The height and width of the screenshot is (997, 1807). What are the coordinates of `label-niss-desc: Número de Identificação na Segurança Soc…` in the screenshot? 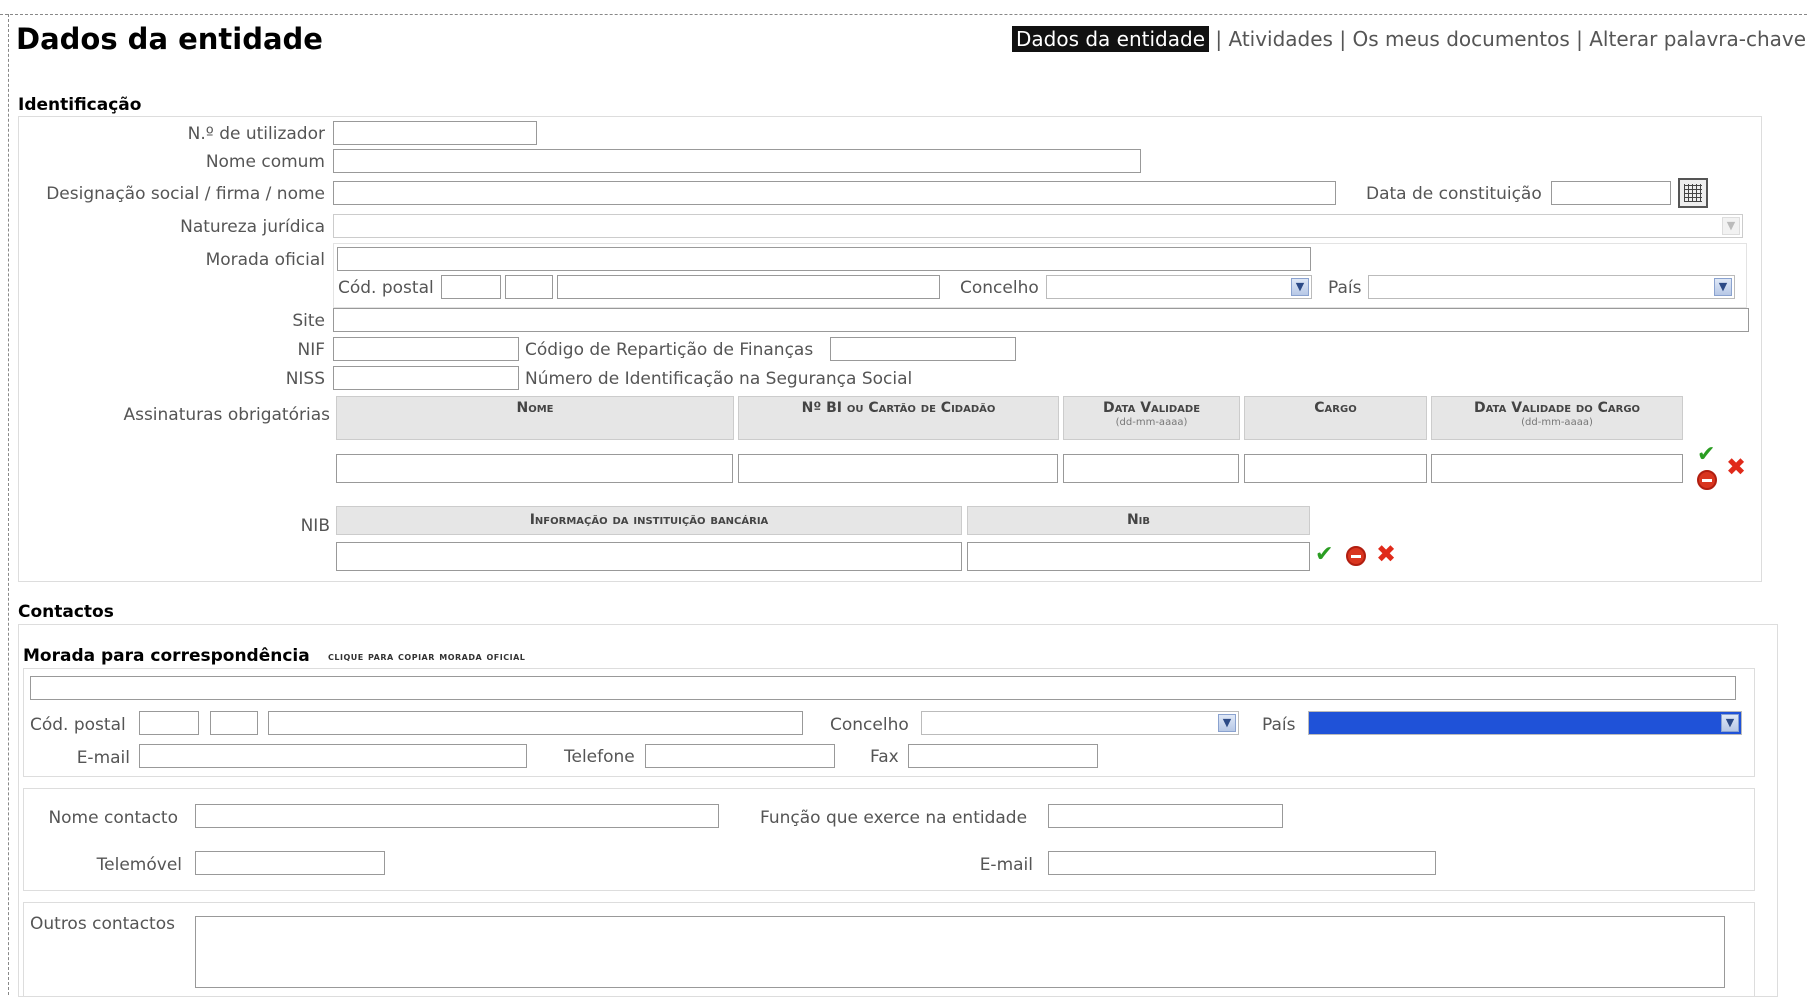 It's located at (719, 379).